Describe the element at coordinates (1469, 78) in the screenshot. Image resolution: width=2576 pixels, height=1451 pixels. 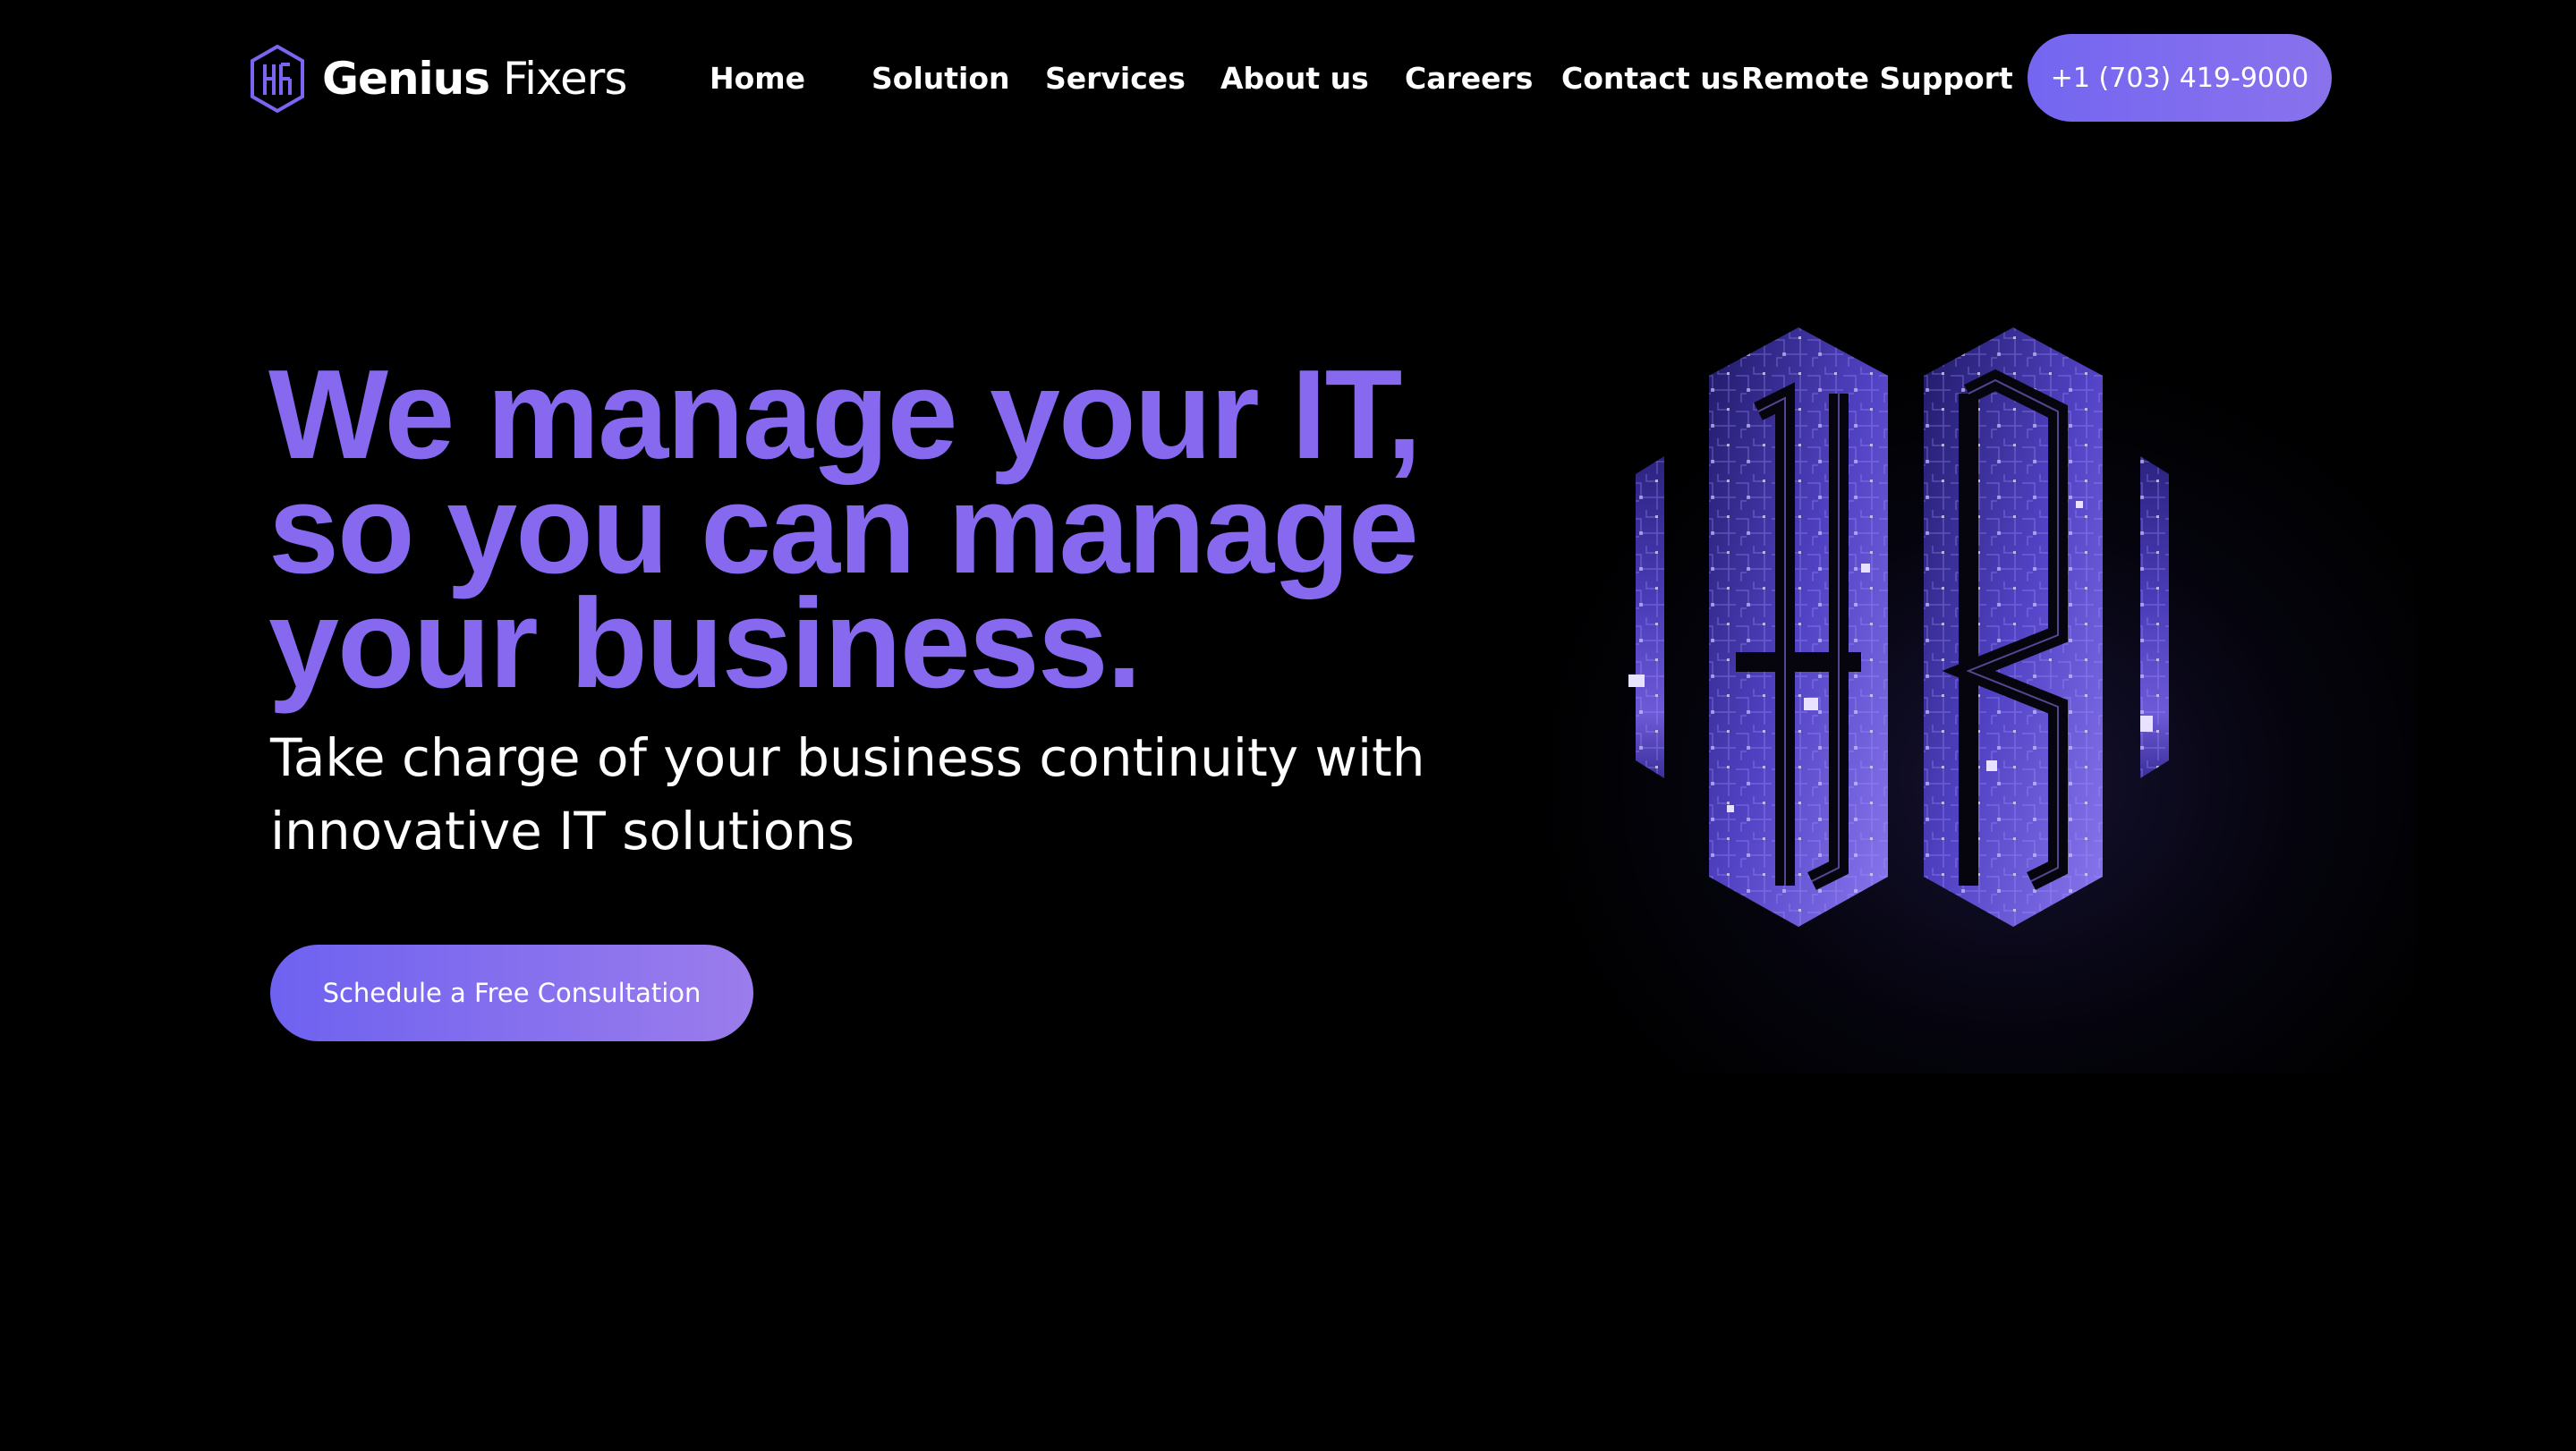
I see `nav-item-careers: Careers` at that location.